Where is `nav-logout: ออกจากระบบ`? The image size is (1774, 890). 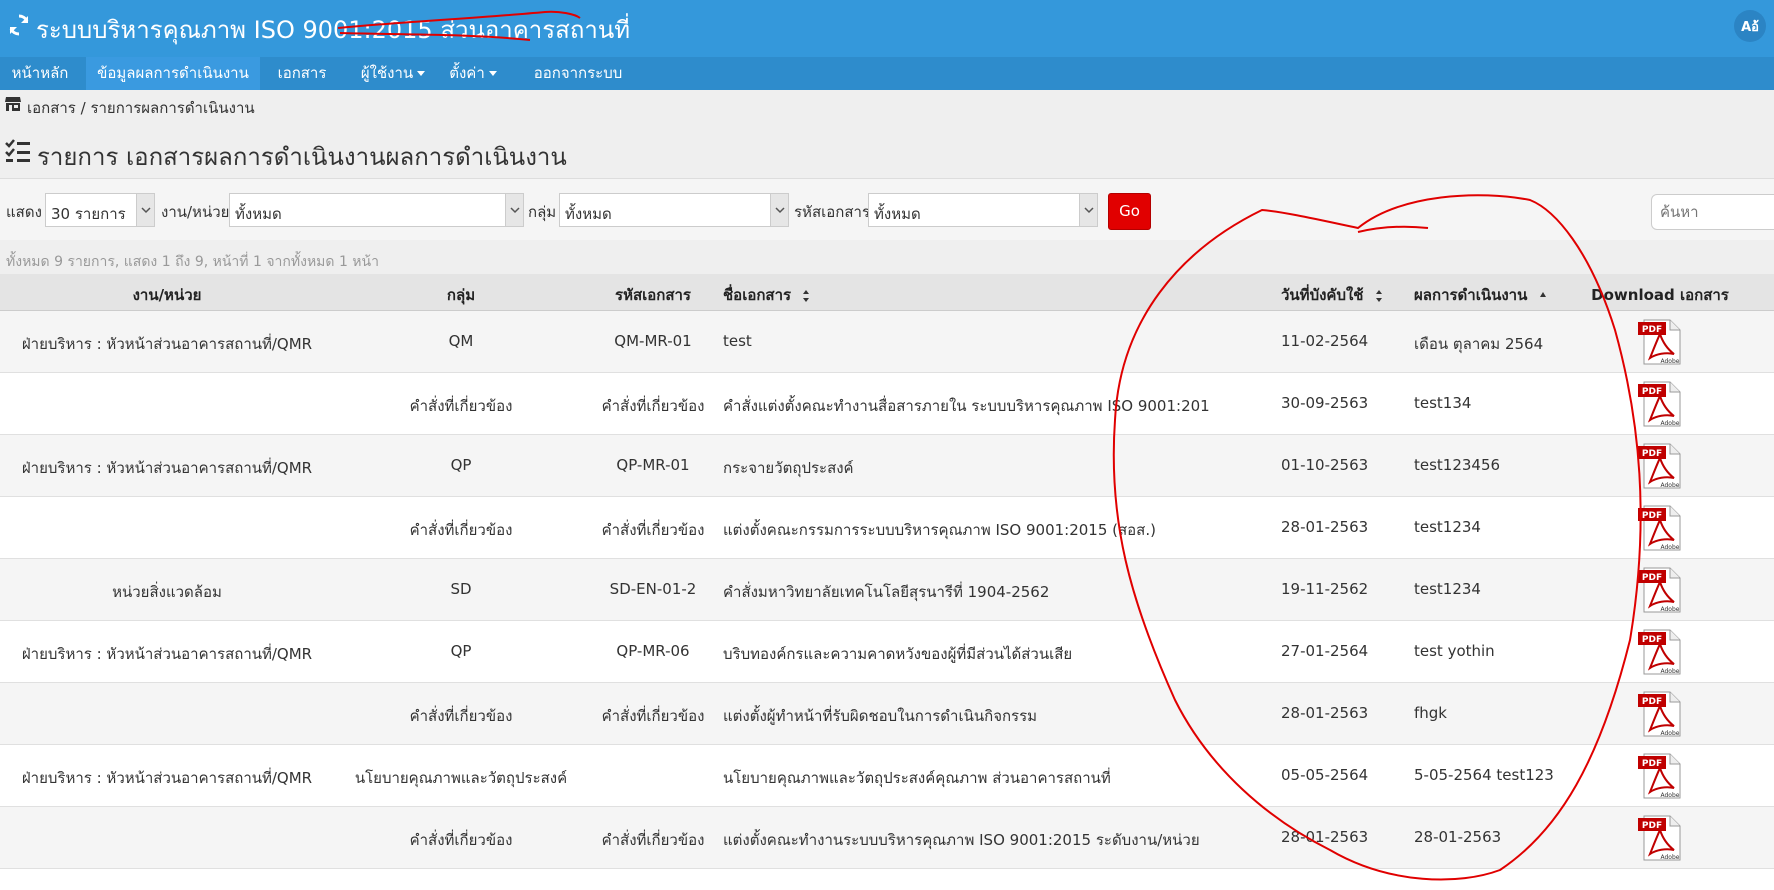
nav-logout: ออกจากระบบ is located at coordinates (578, 73).